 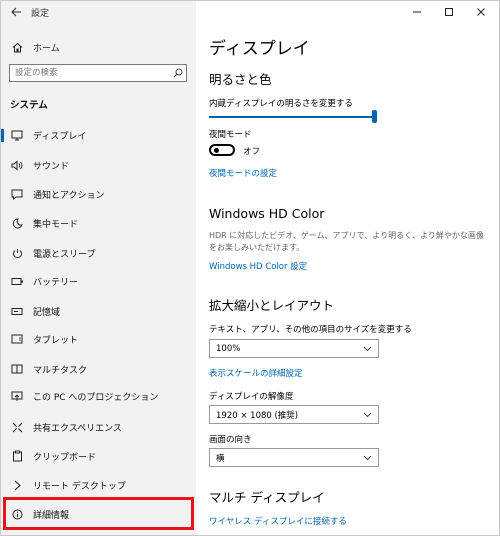 I want to click on scale-value: 100%, so click(x=228, y=348).